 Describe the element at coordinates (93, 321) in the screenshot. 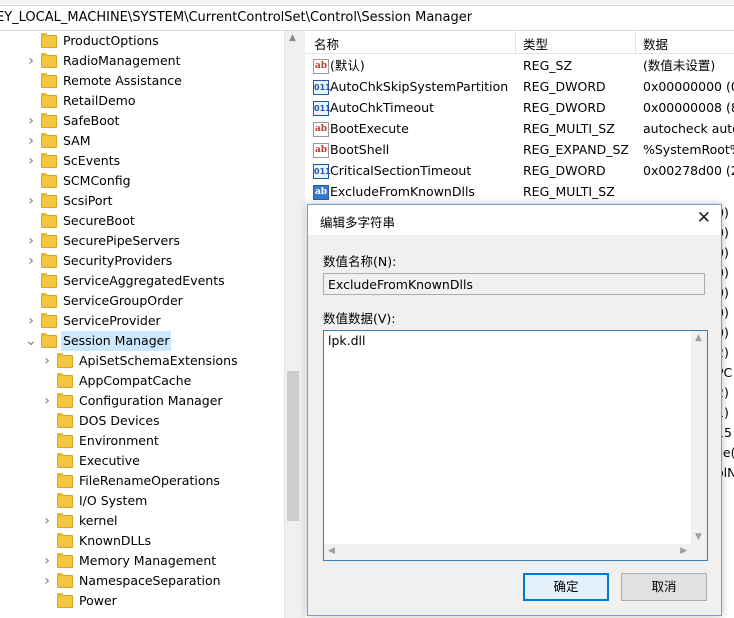

I see `tree-item: › ServiceProvider` at that location.